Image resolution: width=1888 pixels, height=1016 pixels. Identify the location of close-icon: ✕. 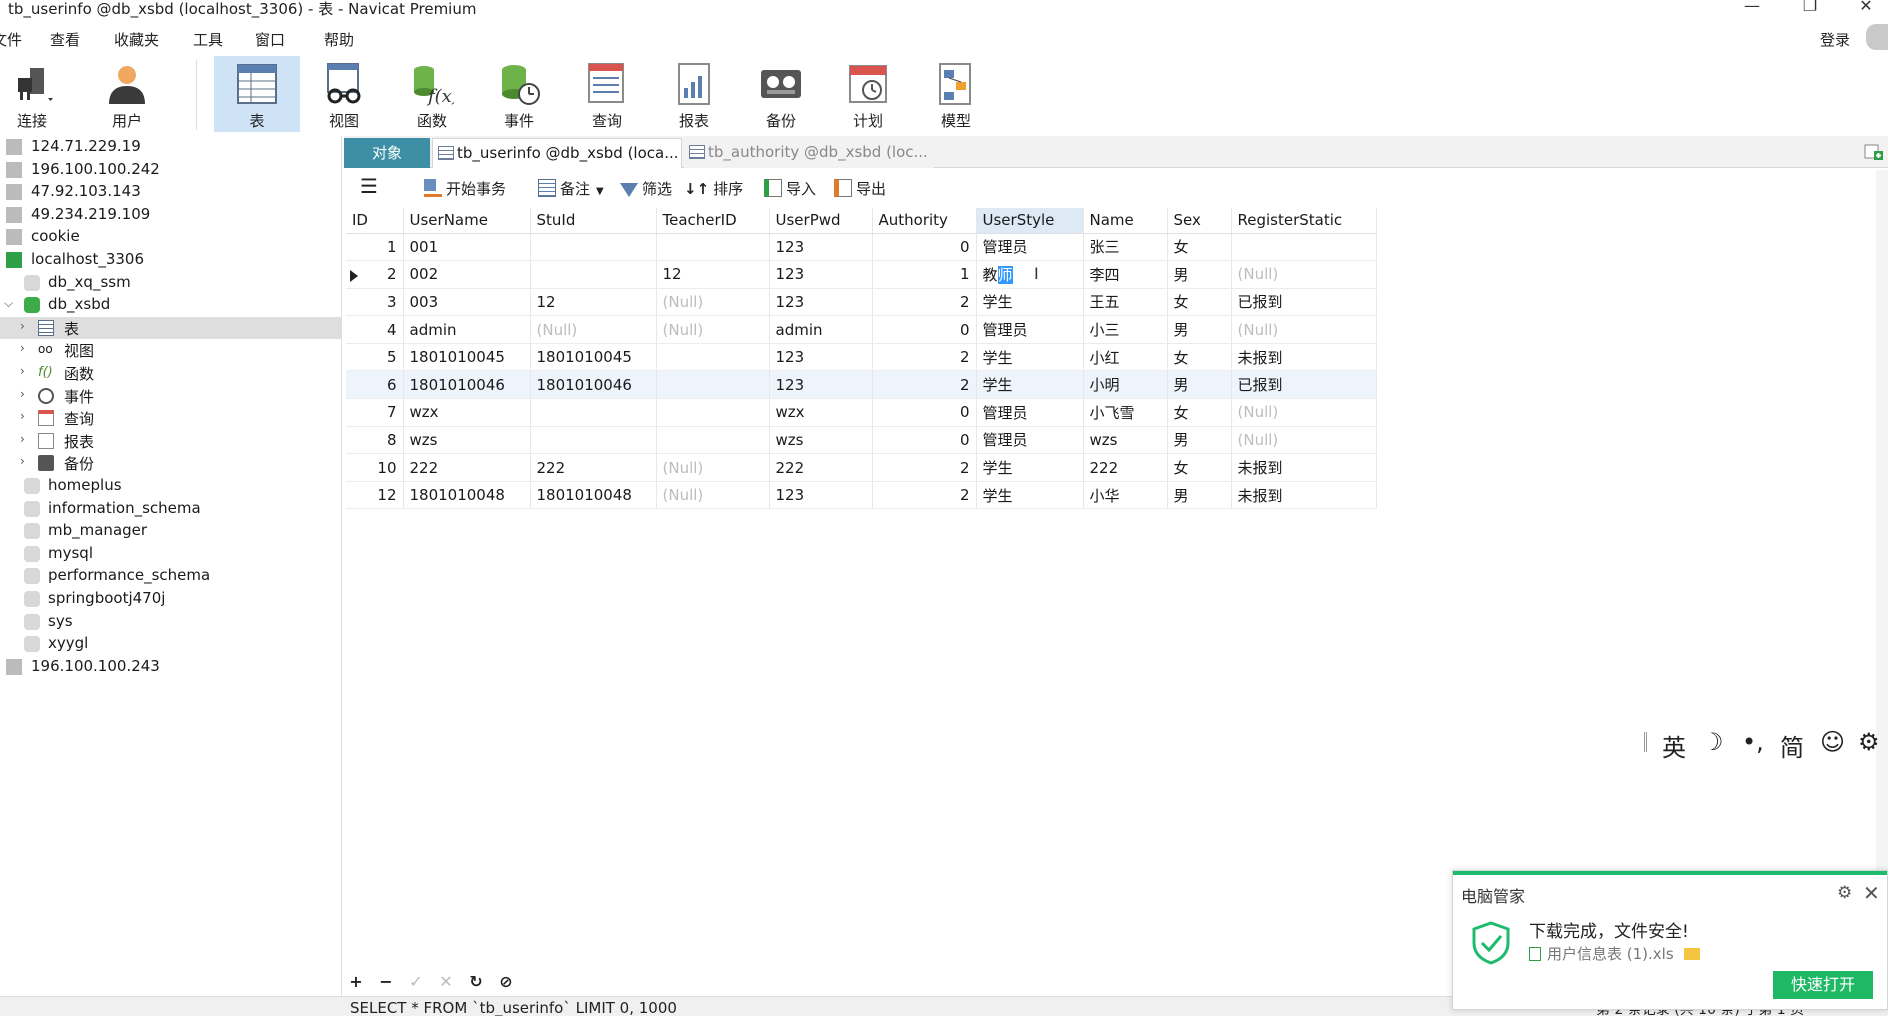
(1871, 893).